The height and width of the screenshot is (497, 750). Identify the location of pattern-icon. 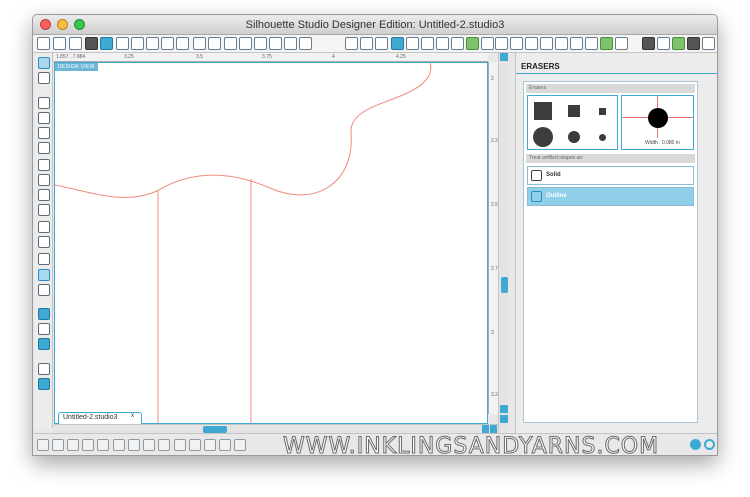
(427, 43).